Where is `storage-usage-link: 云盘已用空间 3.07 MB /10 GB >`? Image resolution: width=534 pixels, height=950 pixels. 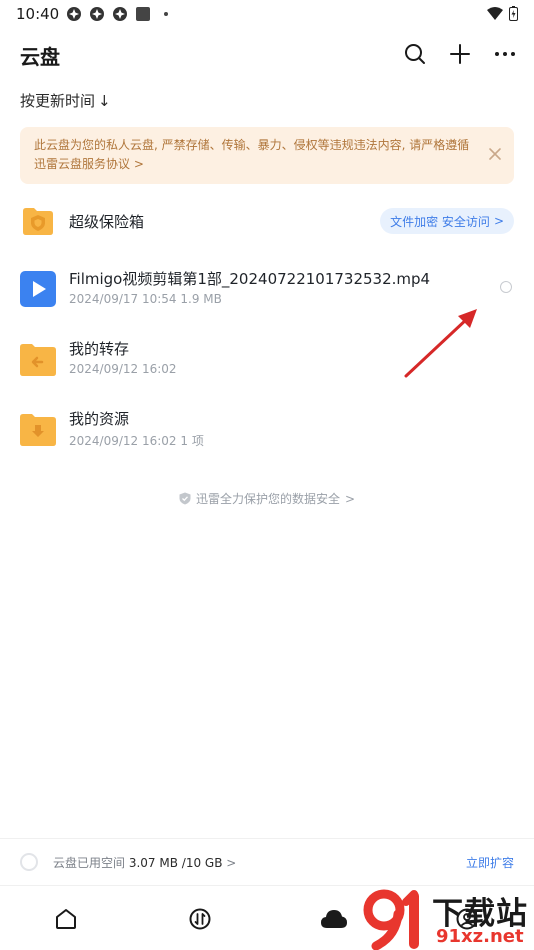
storage-usage-link: 云盘已用空间 3.07 MB /10 GB > is located at coordinates (144, 862).